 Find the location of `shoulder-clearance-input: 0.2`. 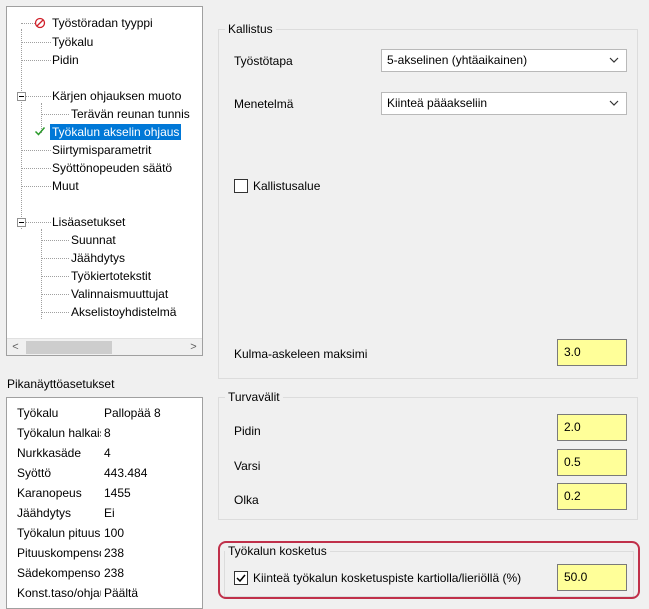

shoulder-clearance-input: 0.2 is located at coordinates (592, 496).